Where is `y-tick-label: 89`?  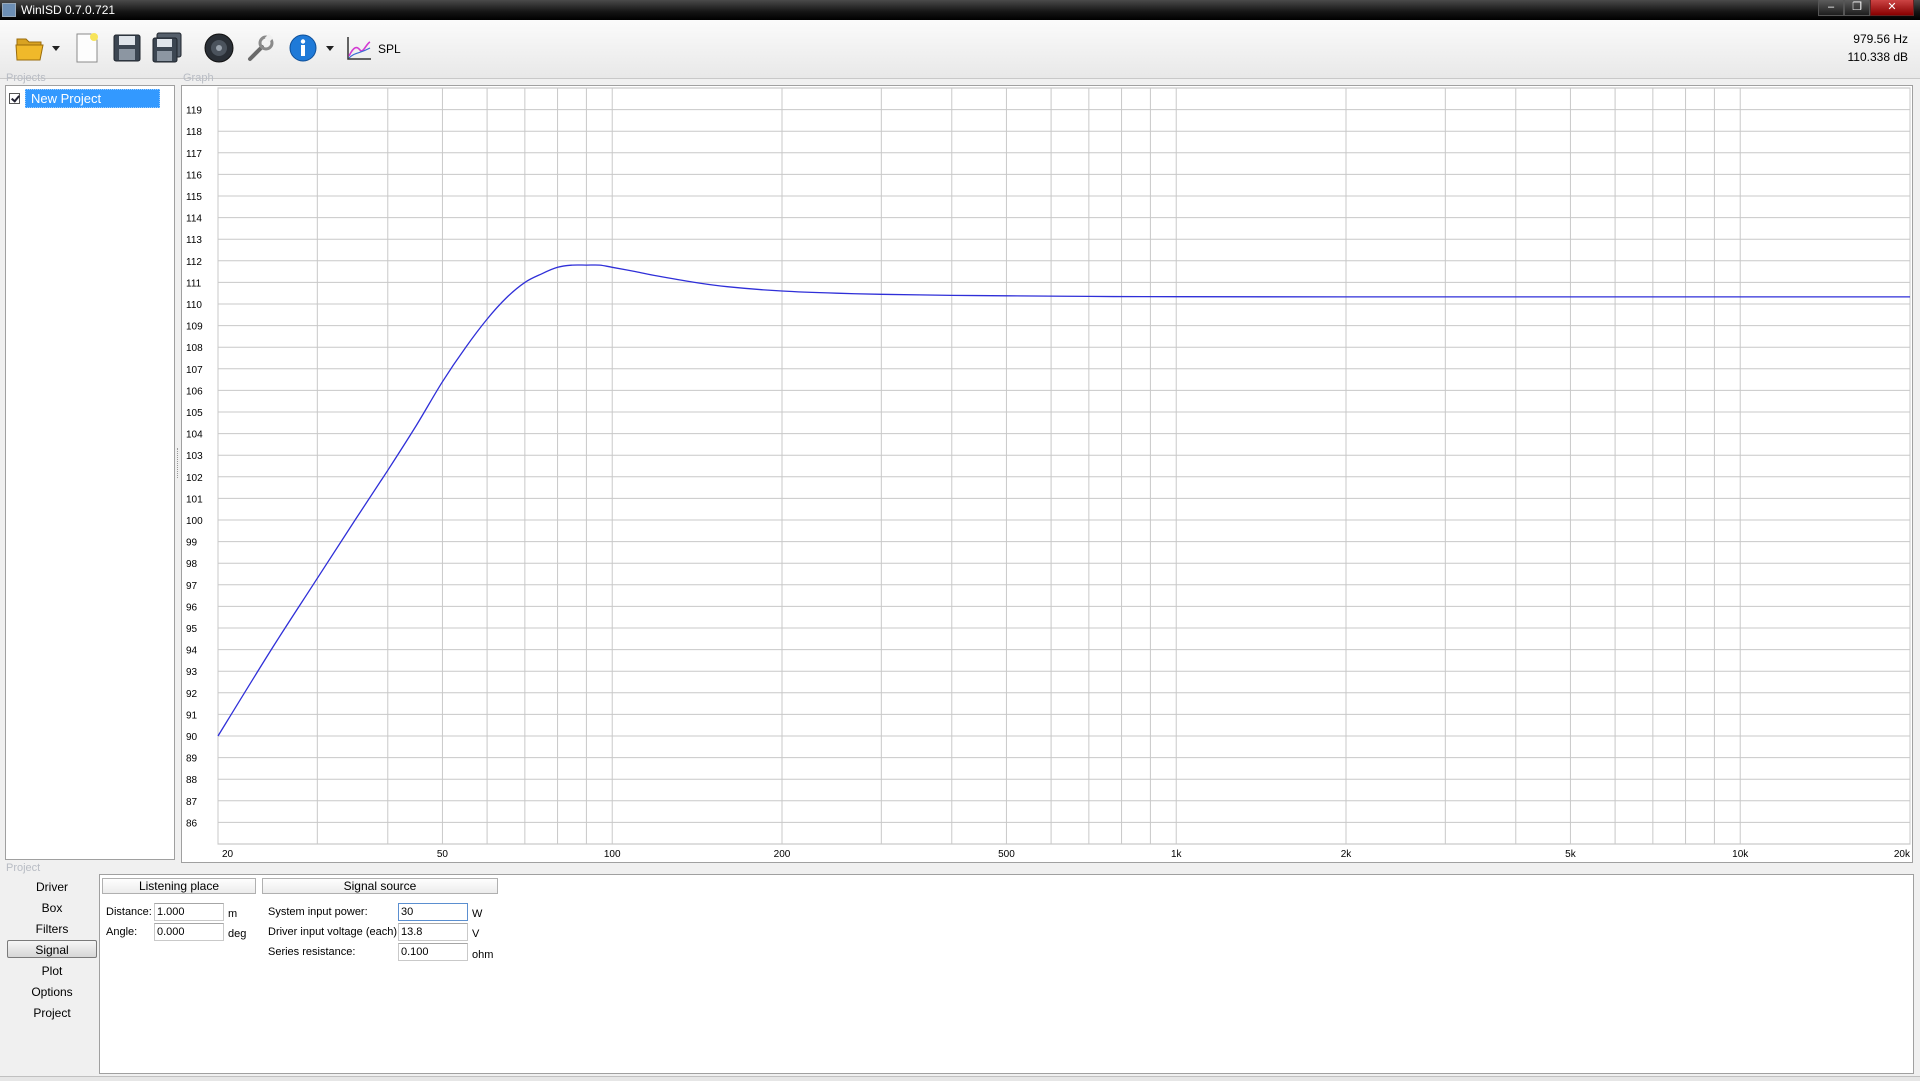 y-tick-label: 89 is located at coordinates (192, 759).